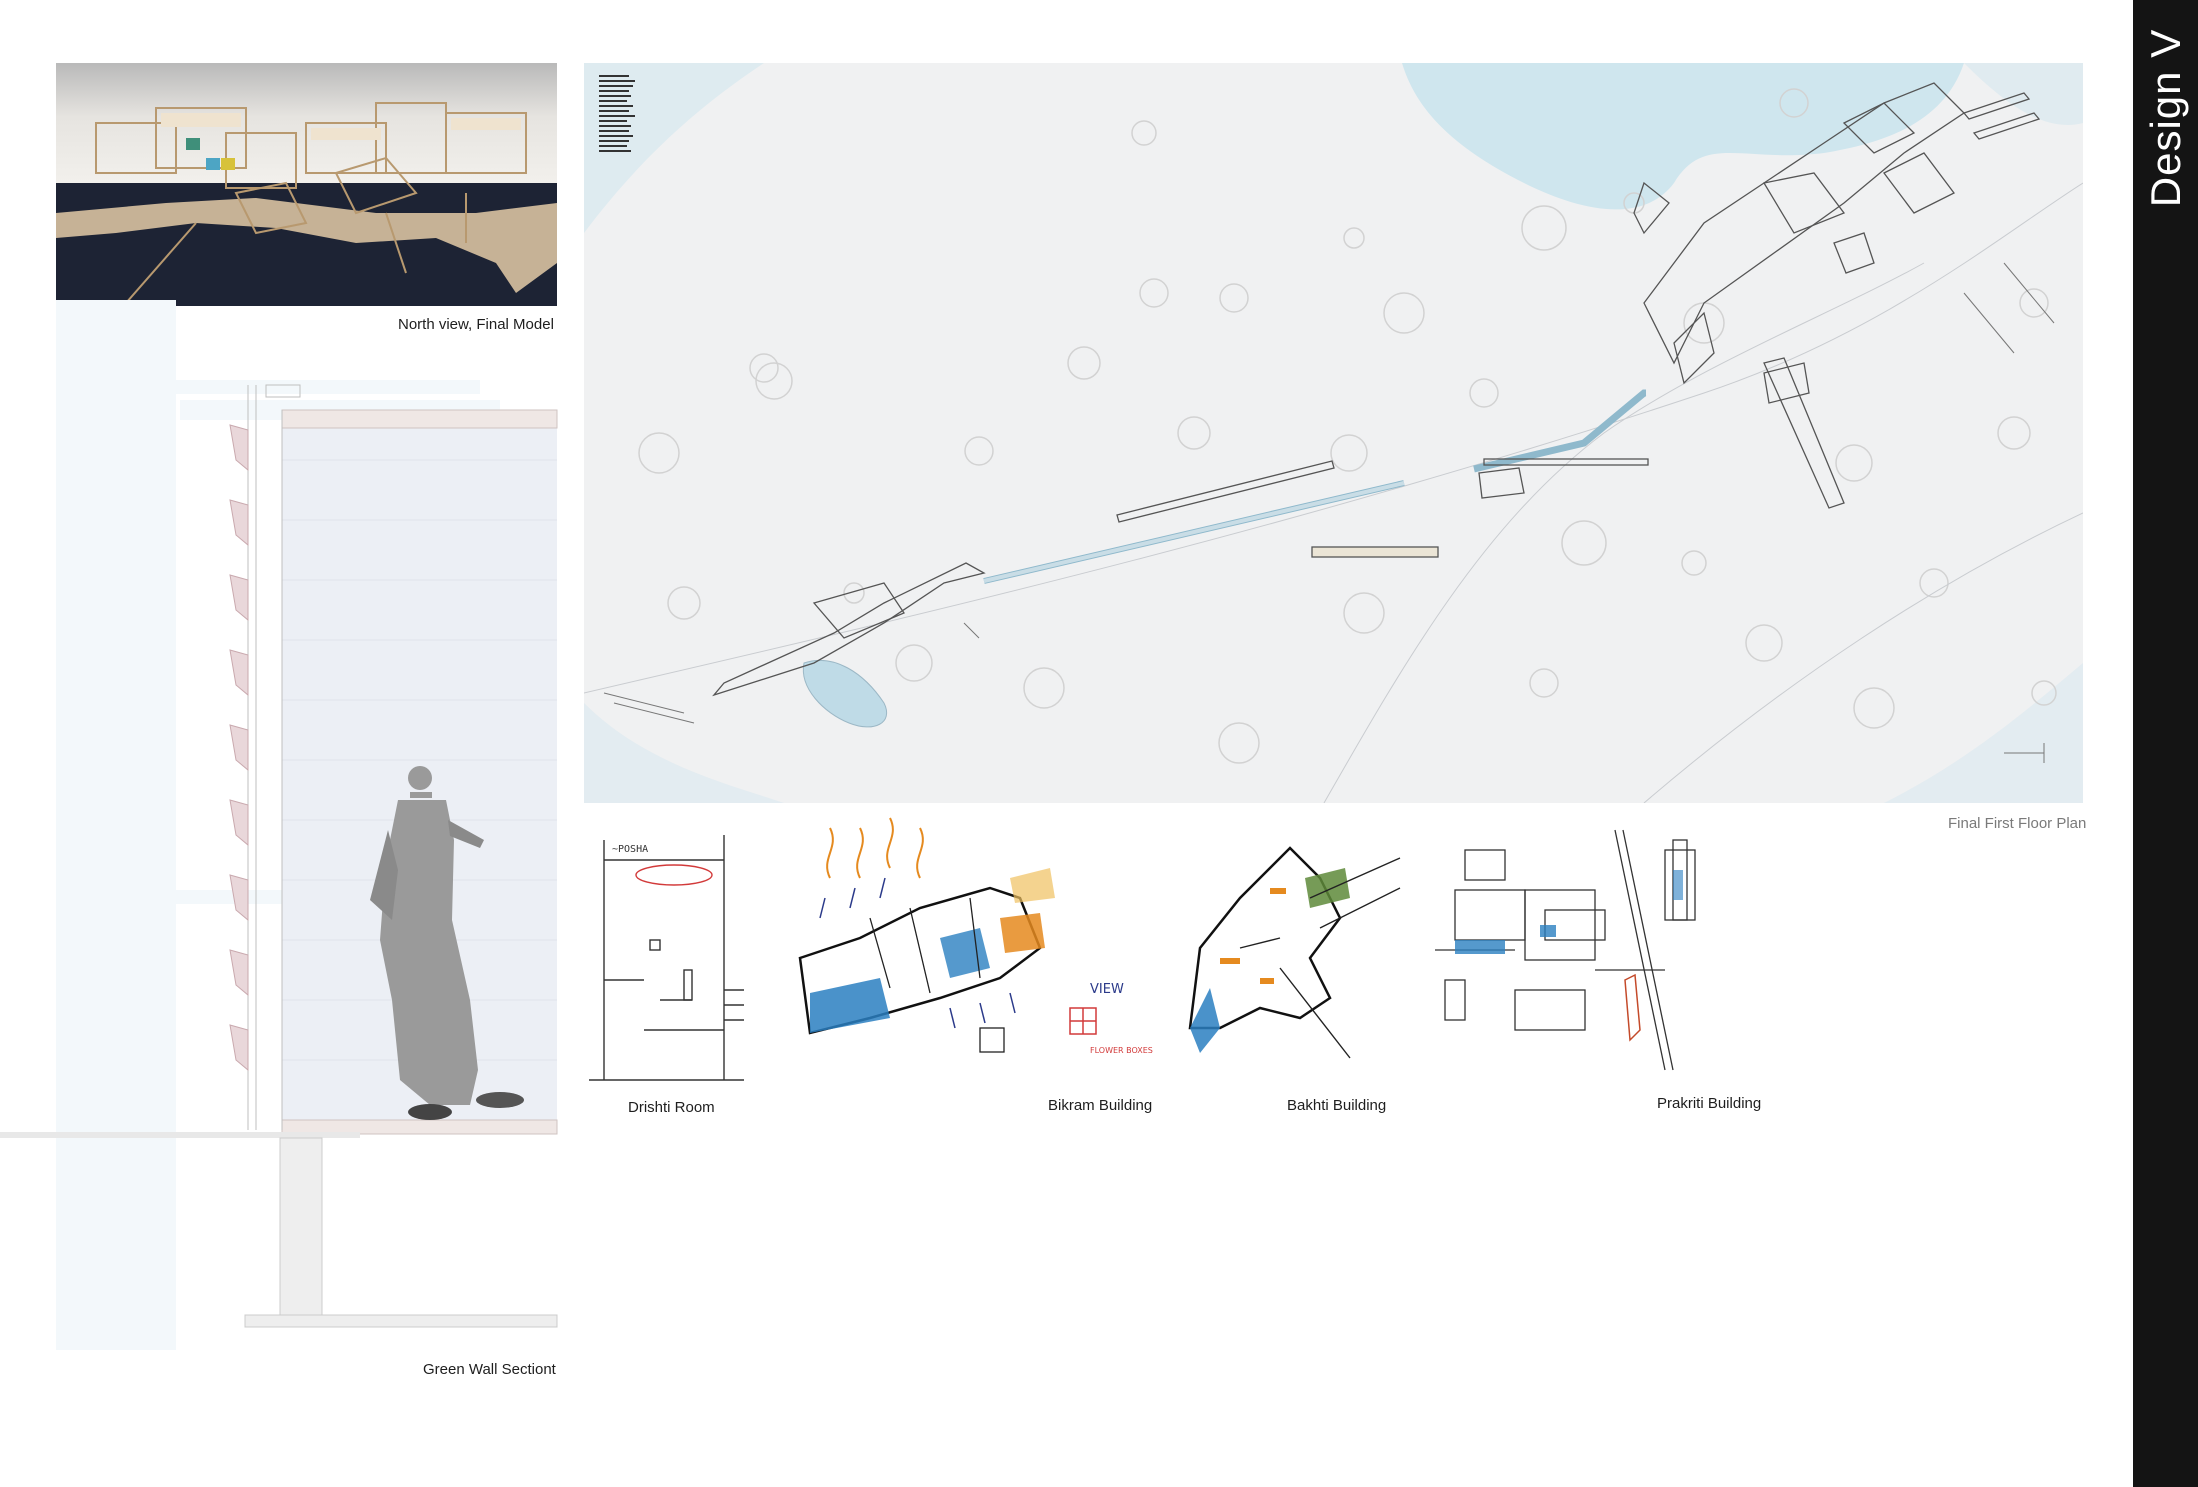  I want to click on caption-bikram: Bikram Building, so click(1100, 1105).